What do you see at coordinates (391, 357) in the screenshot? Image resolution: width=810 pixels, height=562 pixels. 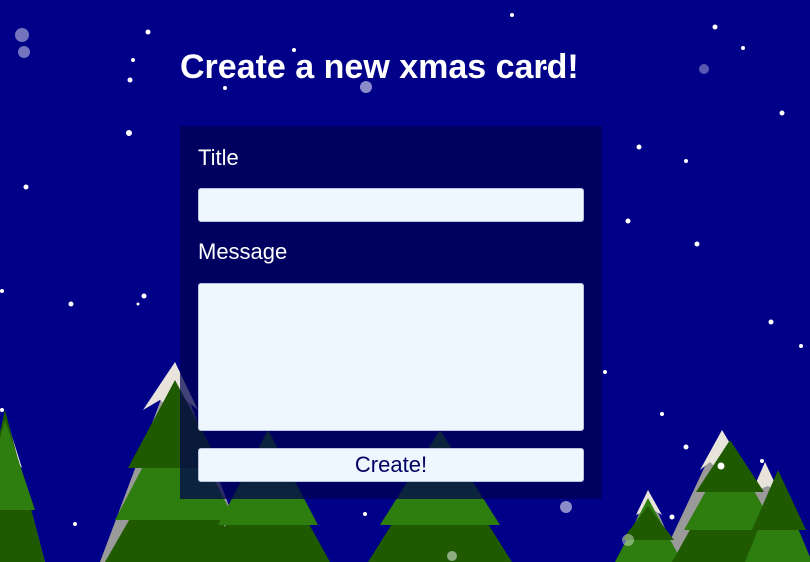 I see `message-textarea` at bounding box center [391, 357].